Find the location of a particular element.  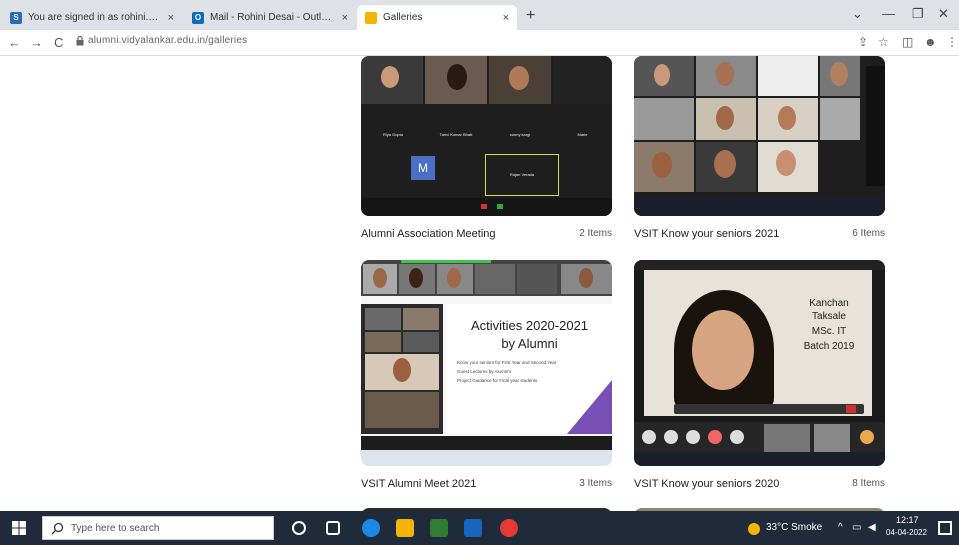

side-panel-icon: ◫ is located at coordinates (907, 42).